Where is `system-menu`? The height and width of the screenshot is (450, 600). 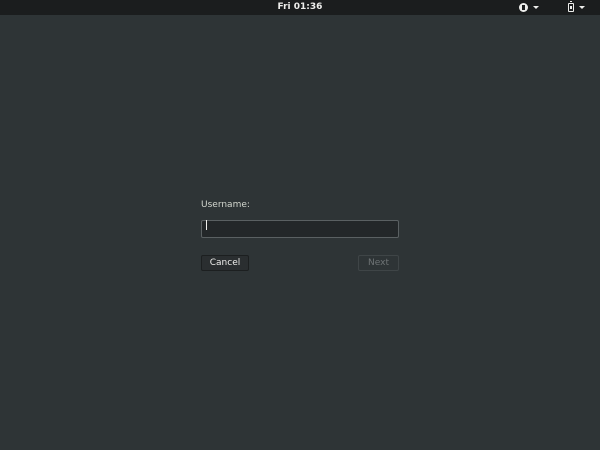
system-menu is located at coordinates (582, 7).